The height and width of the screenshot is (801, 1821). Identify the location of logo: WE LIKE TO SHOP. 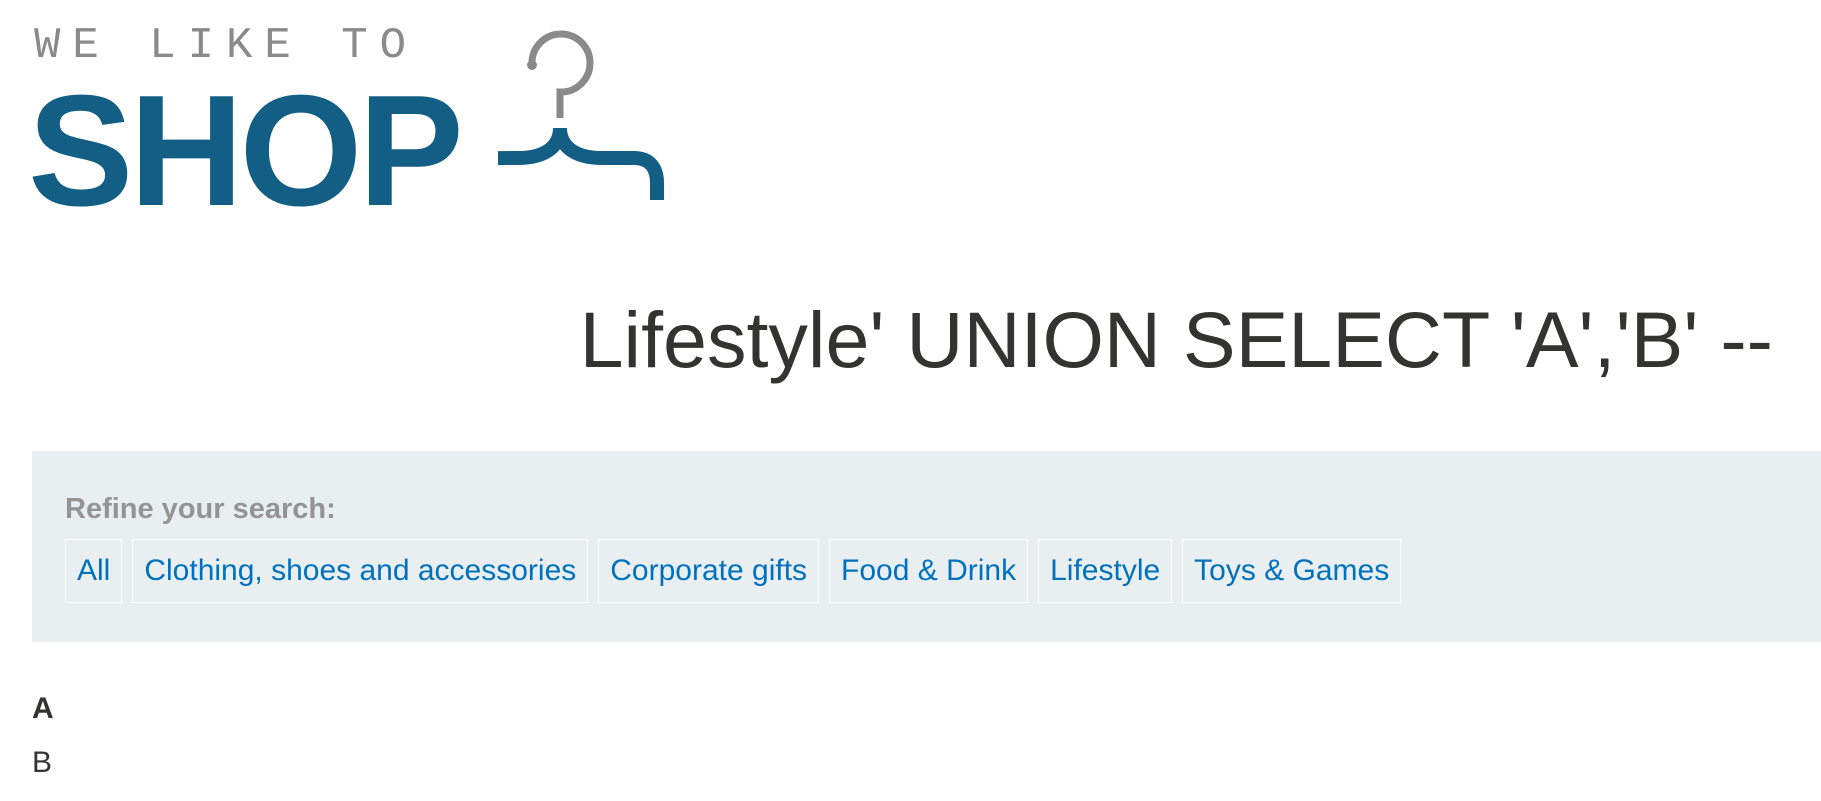
(388, 124).